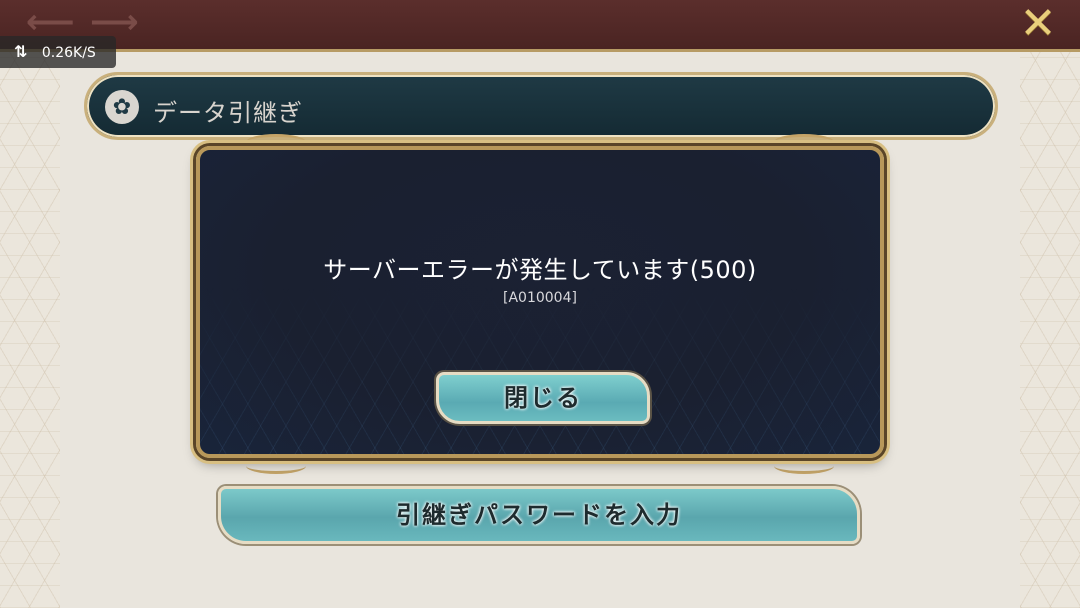 Image resolution: width=1080 pixels, height=608 pixels. What do you see at coordinates (114, 22) in the screenshot?
I see `arrow-right-icon: ⟶` at bounding box center [114, 22].